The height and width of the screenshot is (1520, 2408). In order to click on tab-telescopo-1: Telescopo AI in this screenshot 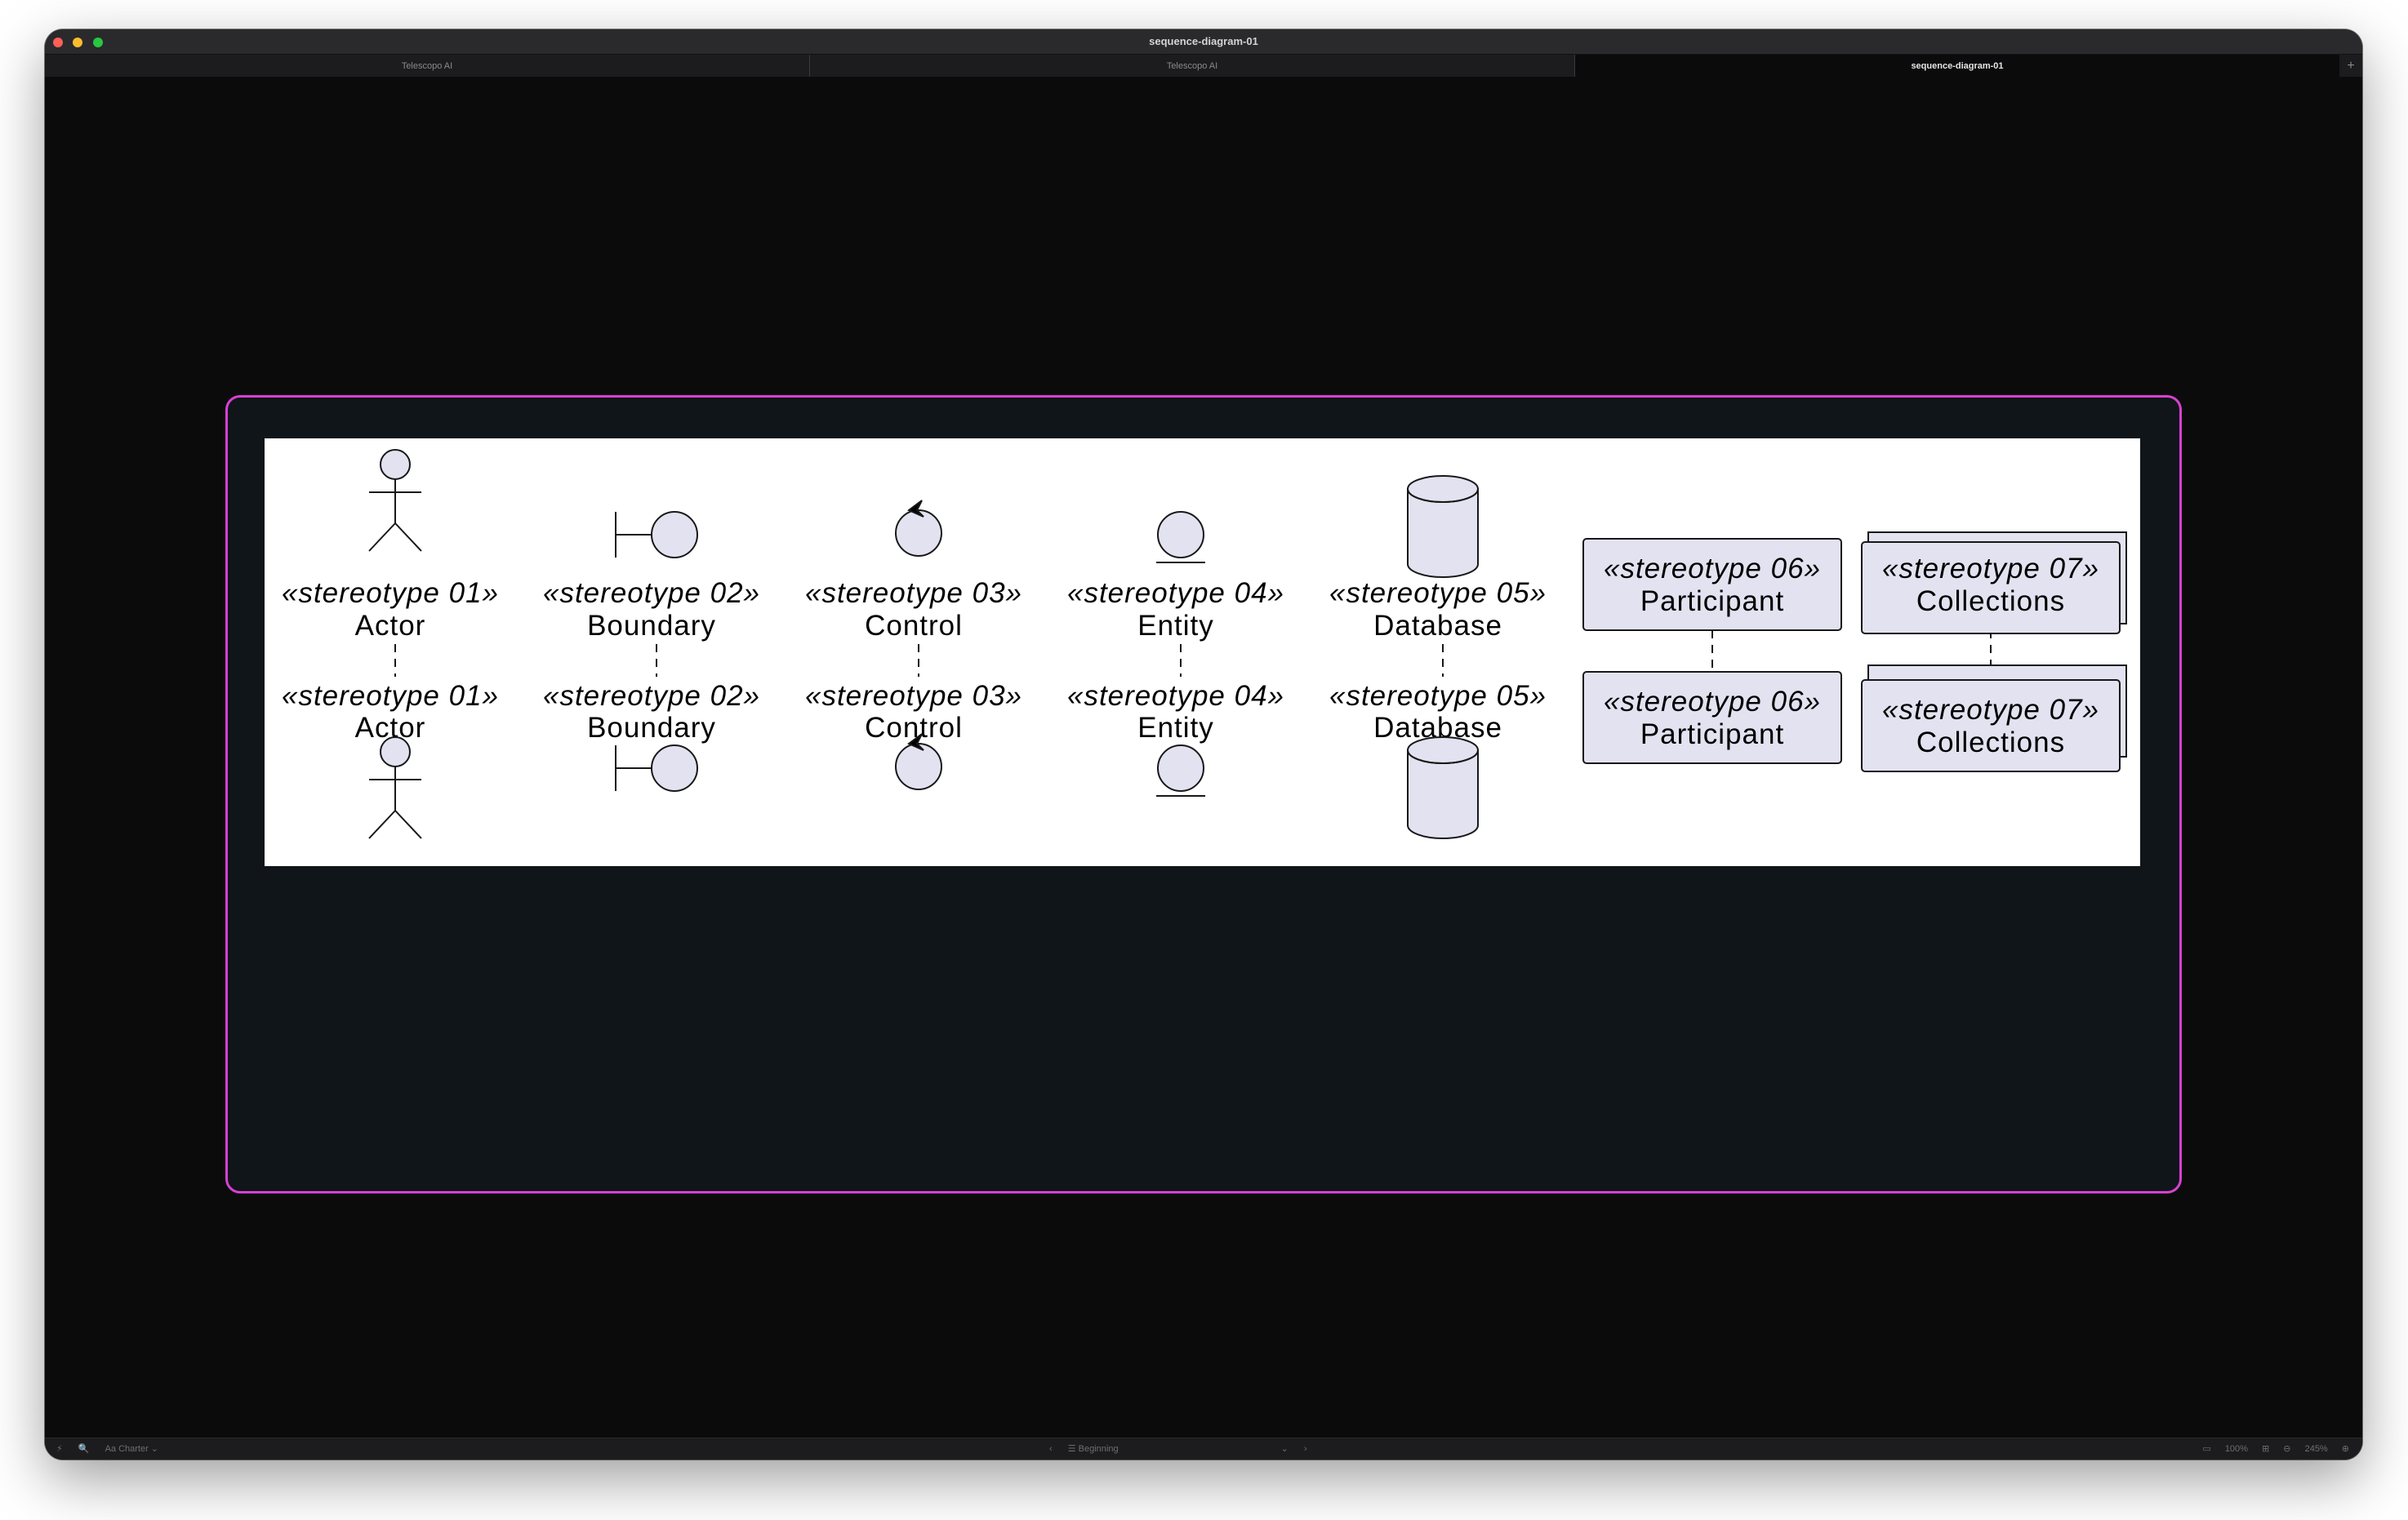, I will do `click(427, 66)`.